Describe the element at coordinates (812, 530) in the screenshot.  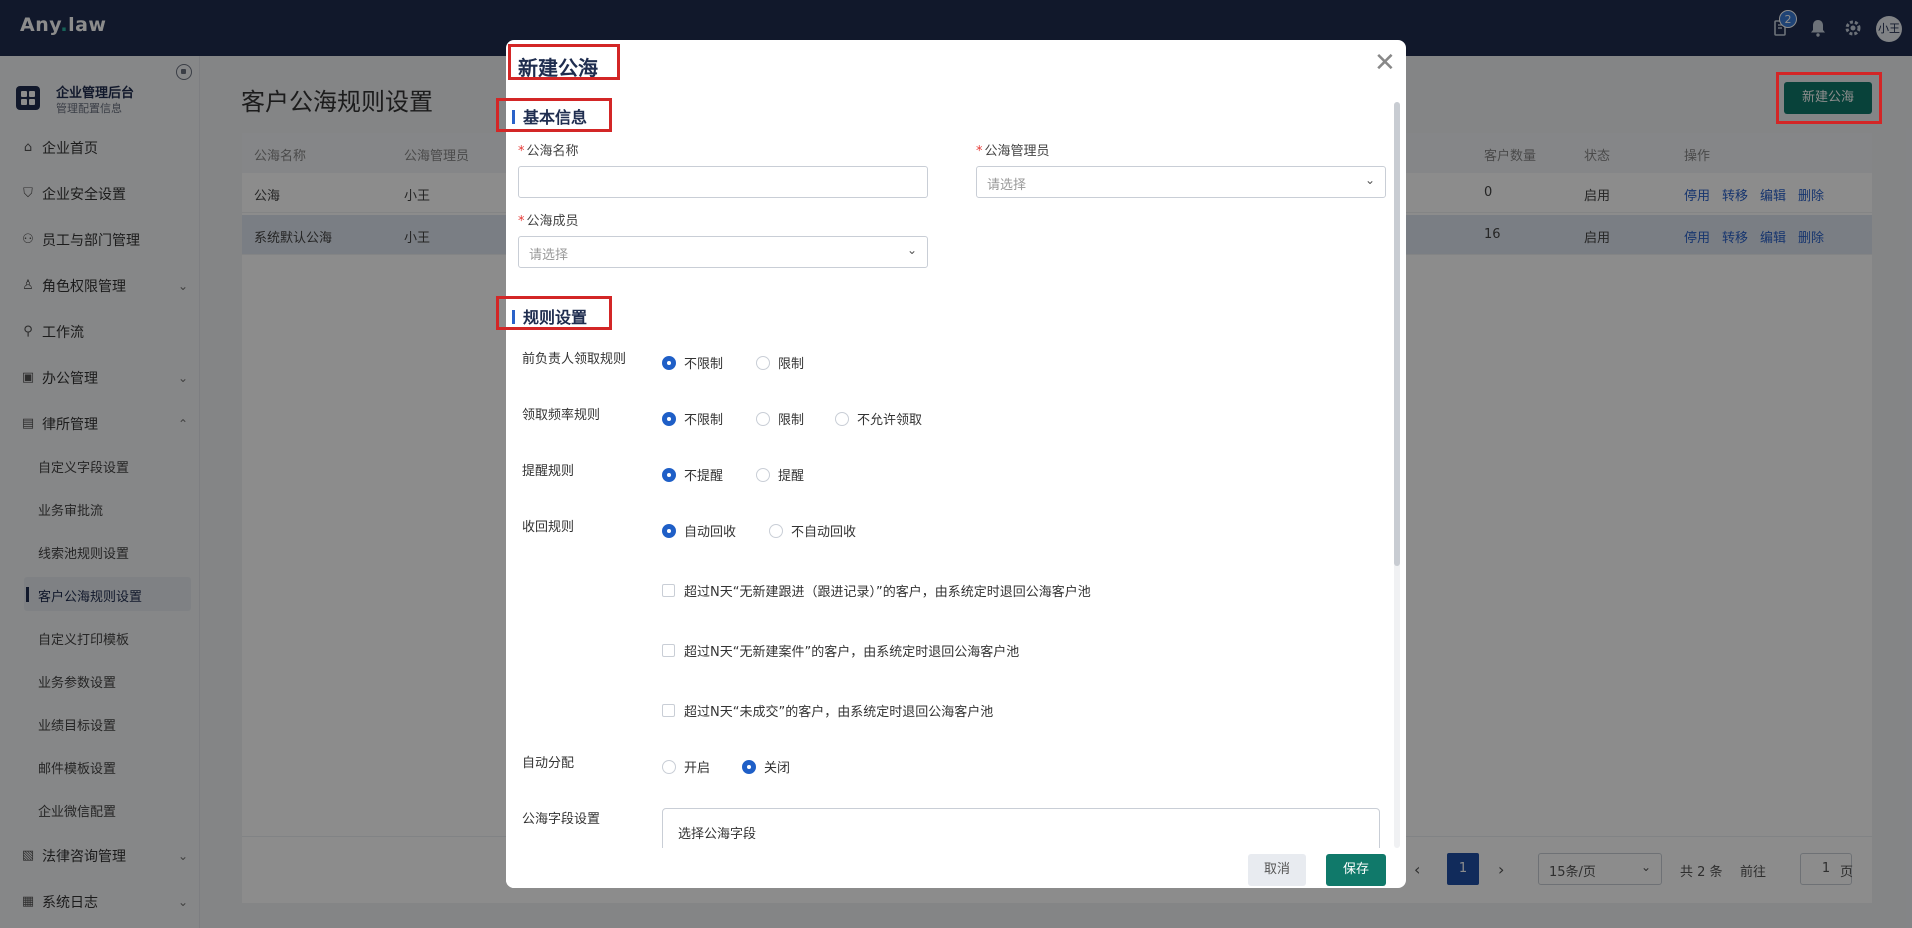
I see `radio-no-auto-recycle: 不自动回收` at that location.